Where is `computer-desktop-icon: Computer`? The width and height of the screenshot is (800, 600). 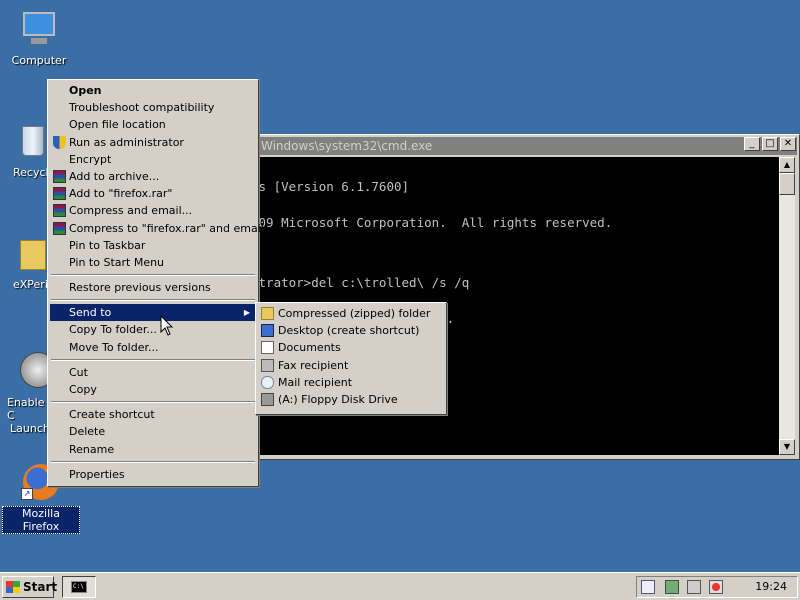
computer-desktop-icon: Computer is located at coordinates (39, 38).